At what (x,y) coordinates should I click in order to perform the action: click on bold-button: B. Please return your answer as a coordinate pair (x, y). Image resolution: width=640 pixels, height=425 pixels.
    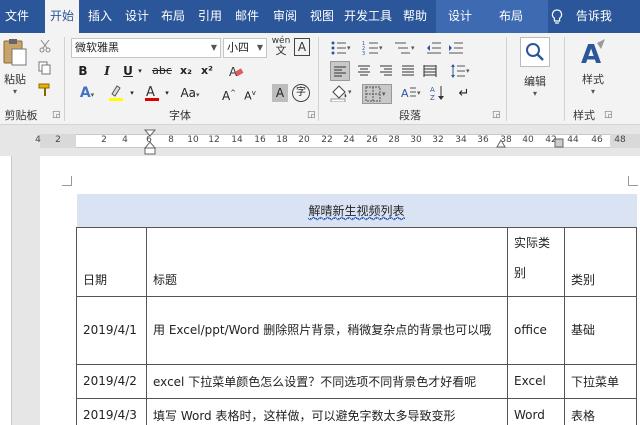
    Looking at the image, I should click on (83, 71).